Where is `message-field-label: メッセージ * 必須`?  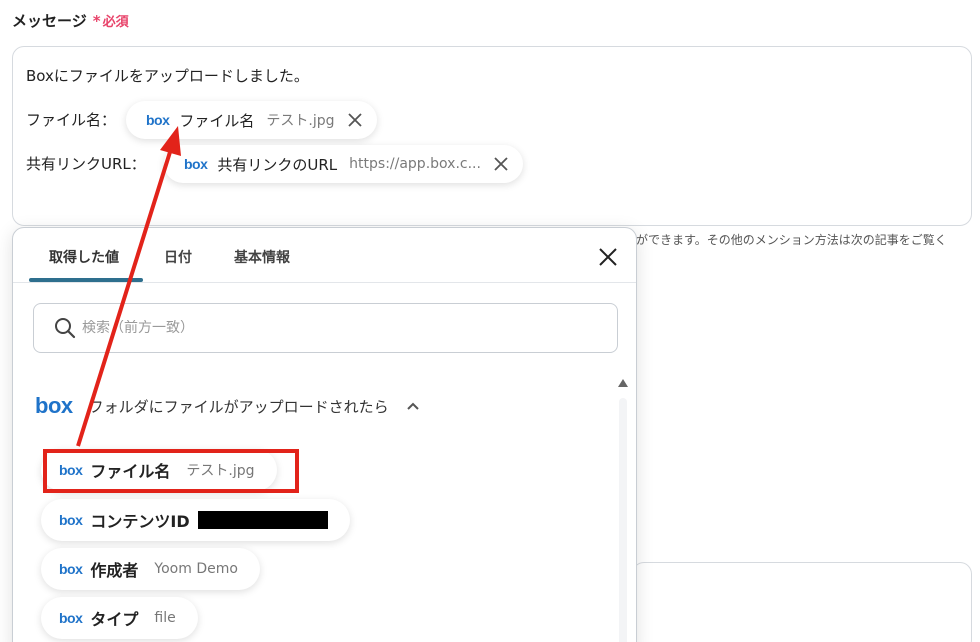 message-field-label: メッセージ * 必須 is located at coordinates (70, 20).